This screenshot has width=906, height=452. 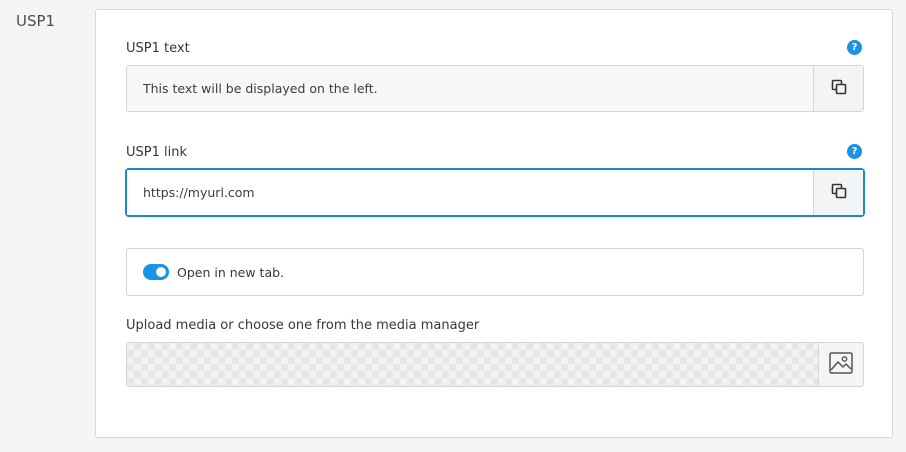 I want to click on usp-text-input: This text will be displayed on the left., so click(x=470, y=88).